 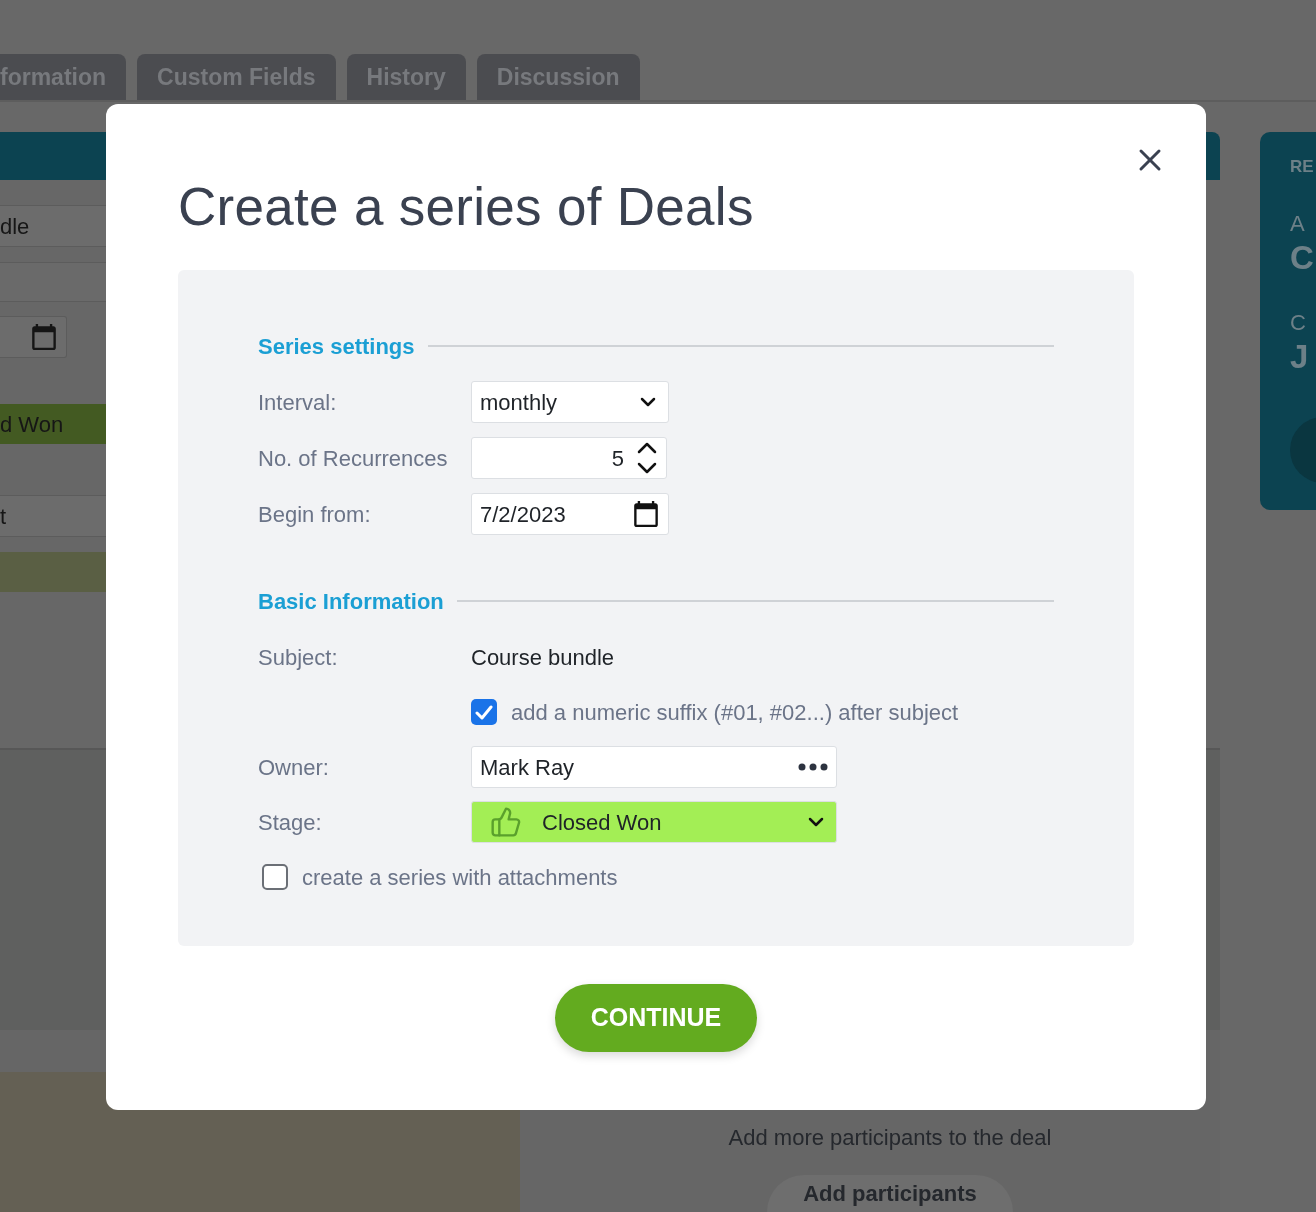 I want to click on add-participants-button: Add participants, so click(x=890, y=1193).